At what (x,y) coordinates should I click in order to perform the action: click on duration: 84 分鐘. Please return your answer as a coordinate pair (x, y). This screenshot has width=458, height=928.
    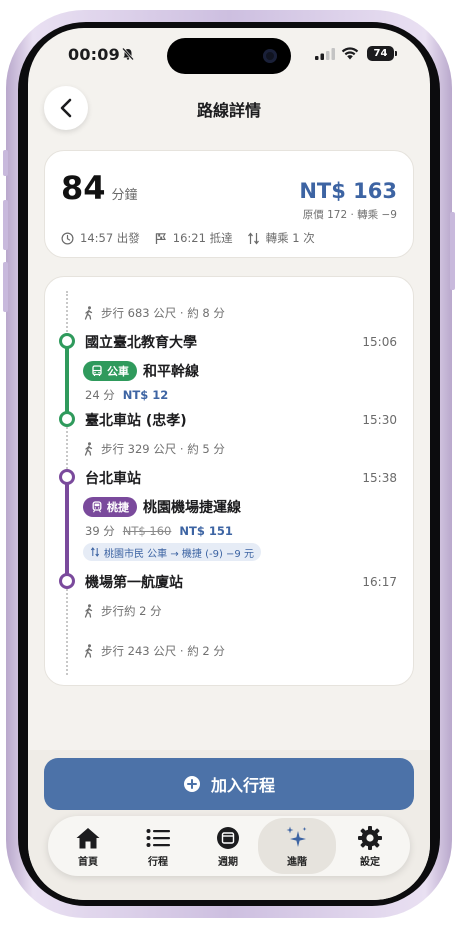
    Looking at the image, I should click on (99, 188).